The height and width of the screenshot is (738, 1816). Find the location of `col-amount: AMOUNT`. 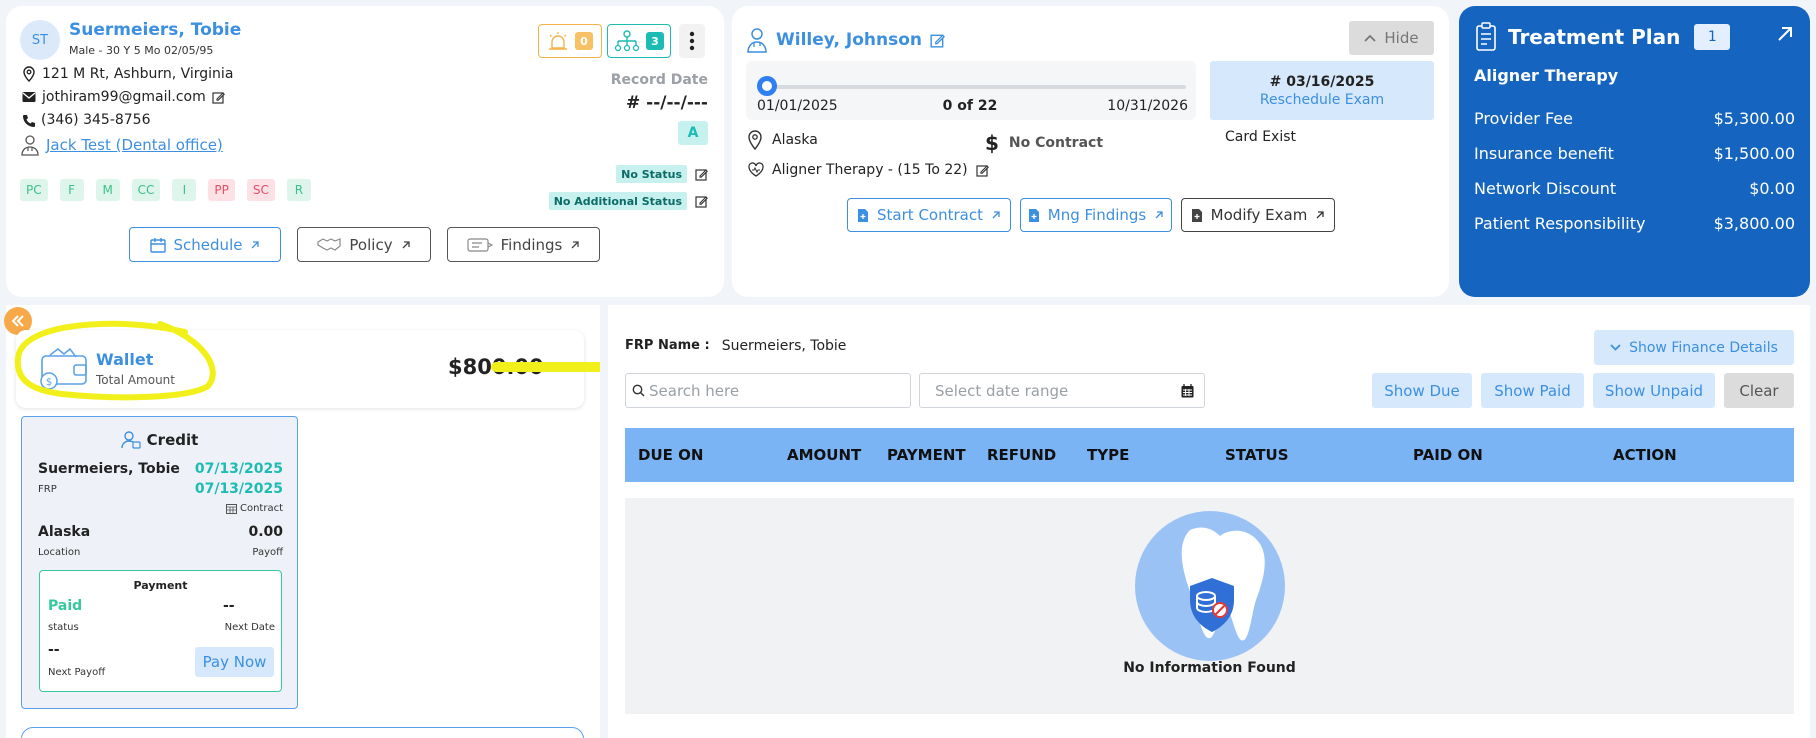

col-amount: AMOUNT is located at coordinates (824, 455).